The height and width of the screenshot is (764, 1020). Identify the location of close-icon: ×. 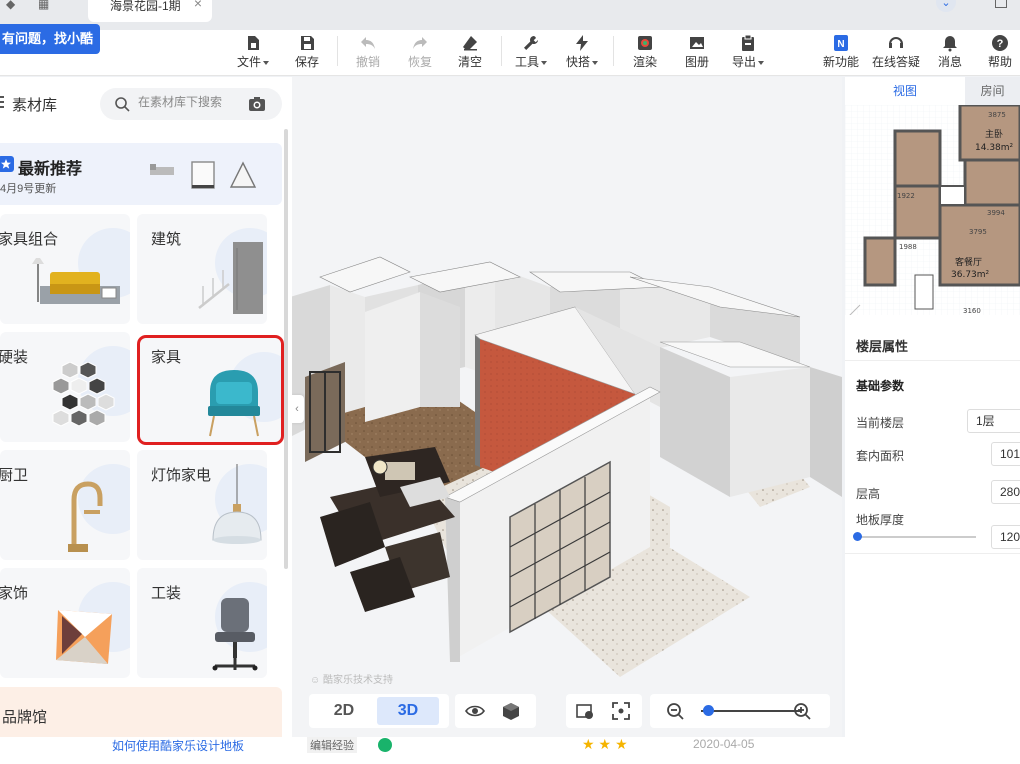
(198, 5).